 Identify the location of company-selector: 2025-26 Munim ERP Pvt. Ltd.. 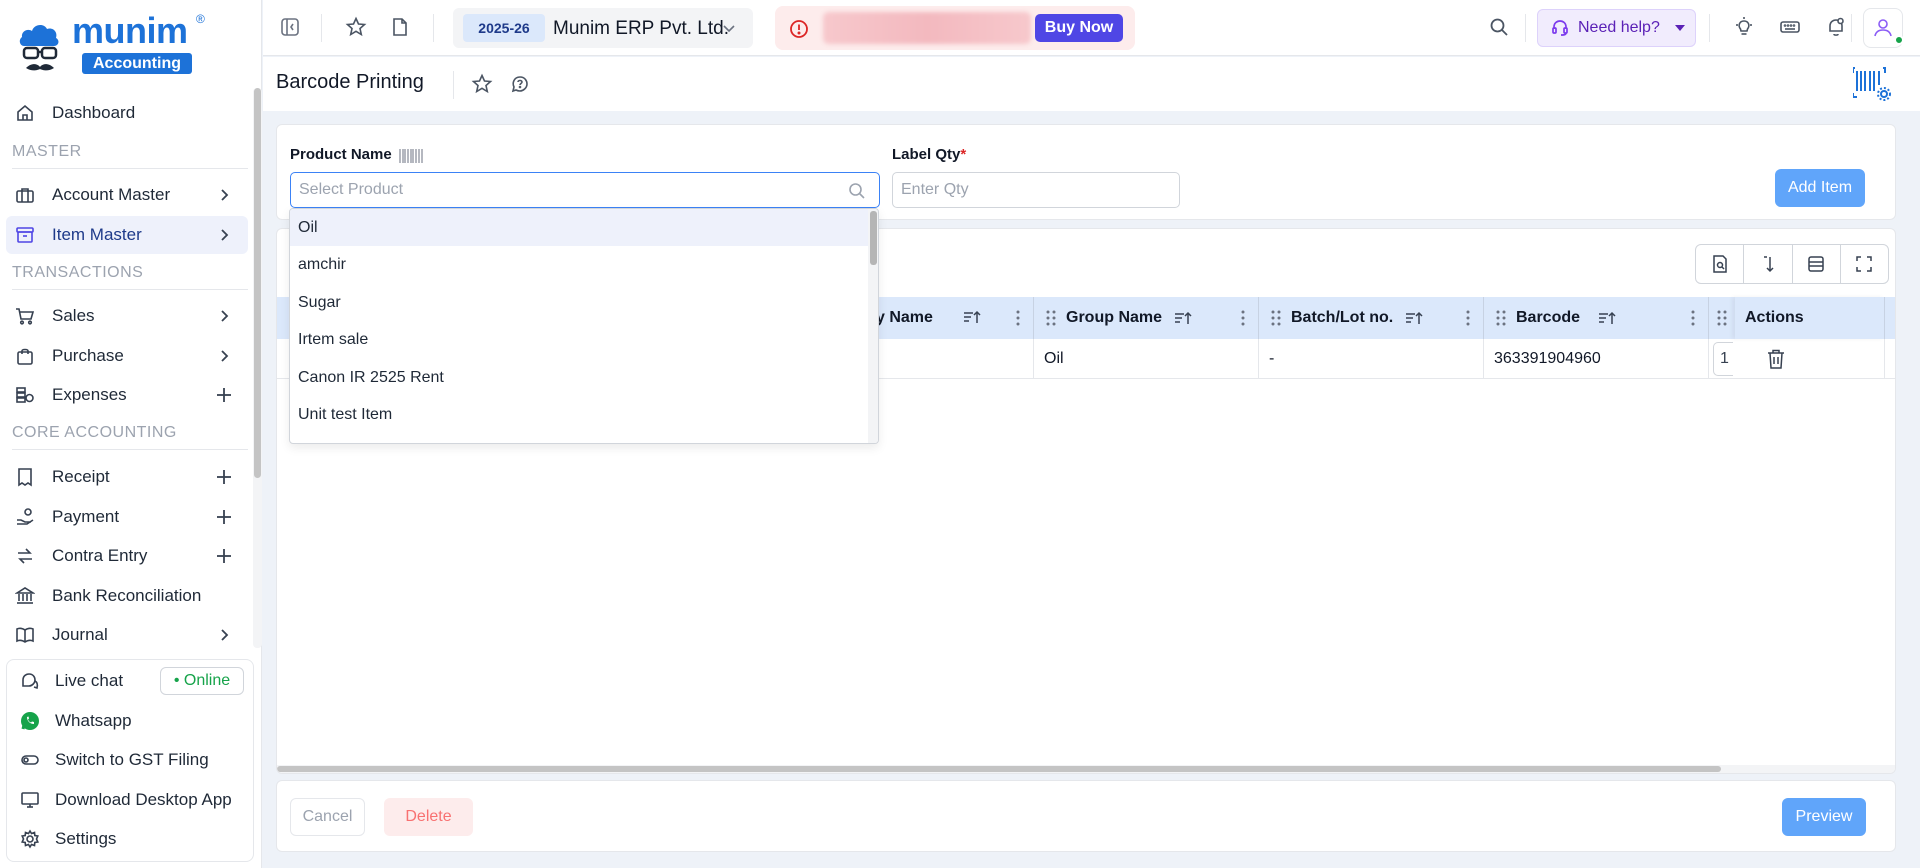
(603, 28).